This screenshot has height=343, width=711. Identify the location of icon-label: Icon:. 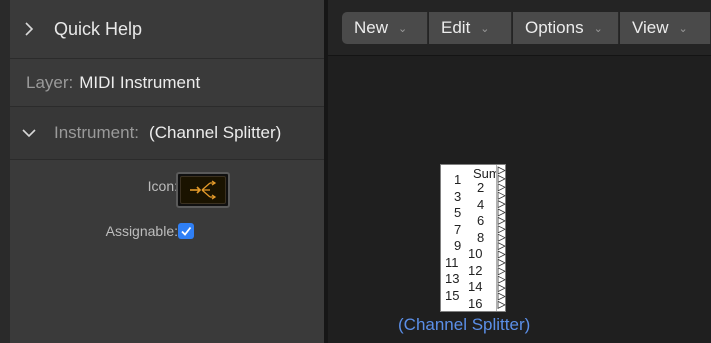
(162, 186).